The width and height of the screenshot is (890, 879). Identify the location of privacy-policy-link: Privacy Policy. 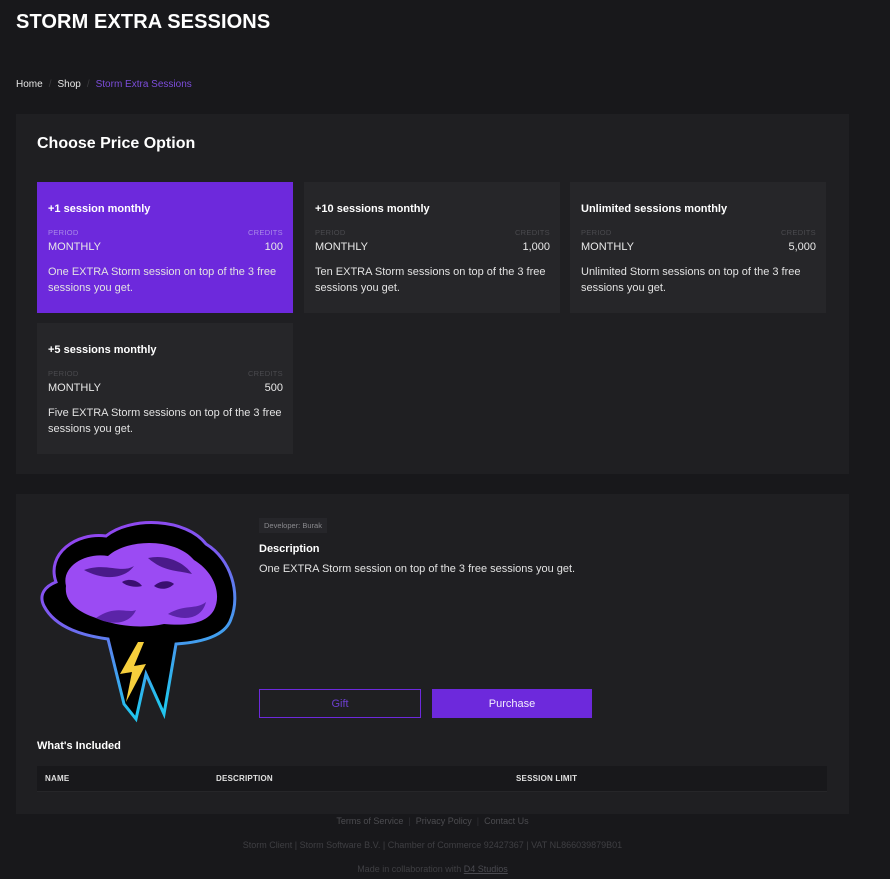
(444, 821).